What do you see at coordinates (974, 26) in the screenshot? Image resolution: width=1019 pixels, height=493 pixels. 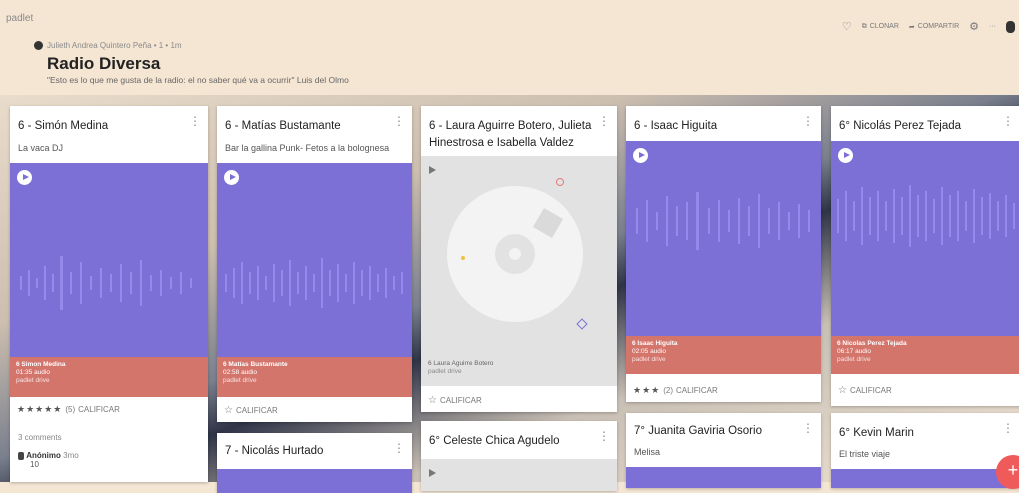 I see `gear-icon: ⚙` at bounding box center [974, 26].